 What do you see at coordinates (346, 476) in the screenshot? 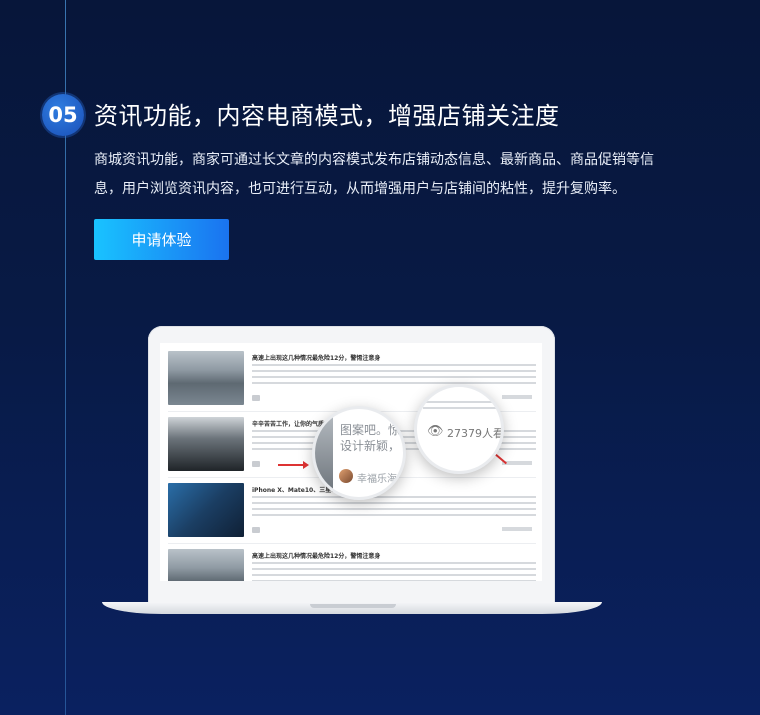
I see `avatar` at bounding box center [346, 476].